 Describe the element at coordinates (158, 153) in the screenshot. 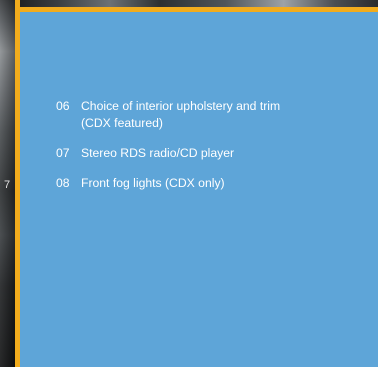

I see `feature-description: Stereo RDS radio/CD player` at that location.